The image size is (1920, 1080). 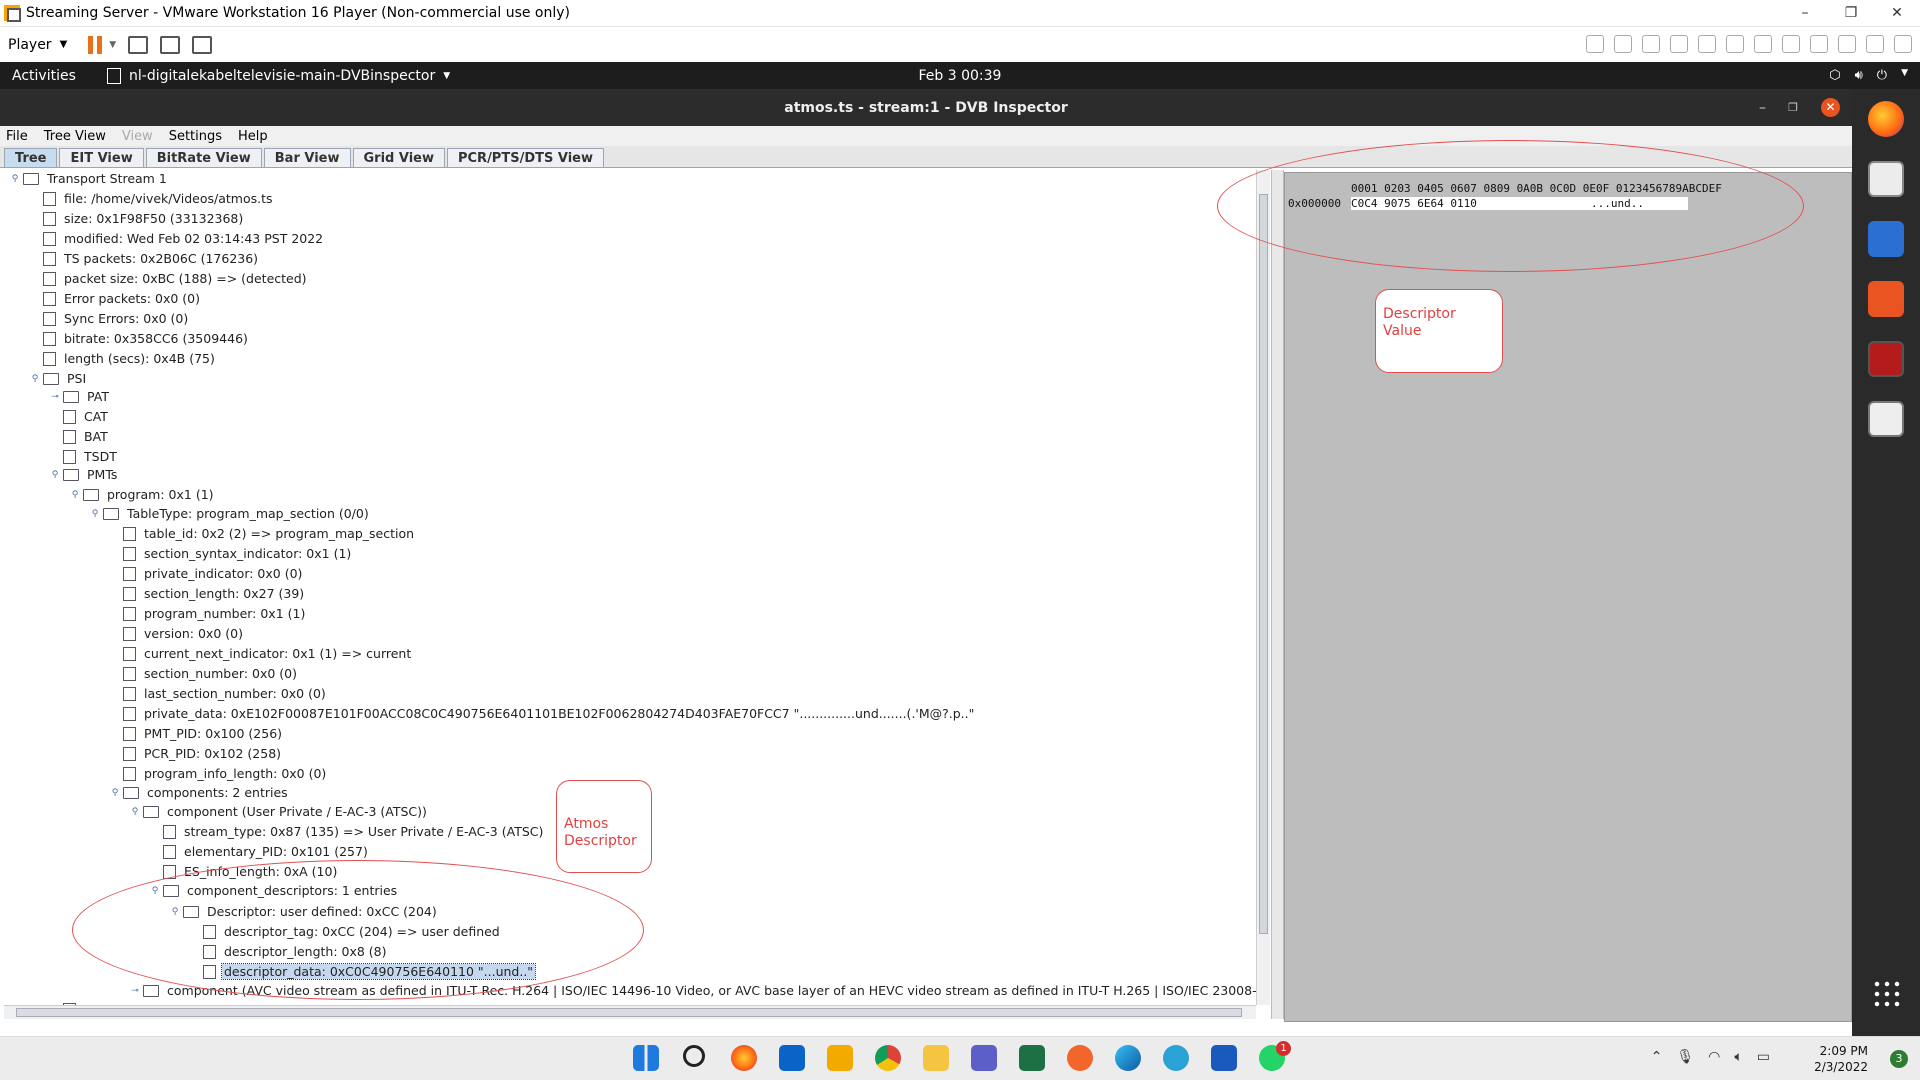 I want to click on software-center-icon, so click(x=1886, y=299).